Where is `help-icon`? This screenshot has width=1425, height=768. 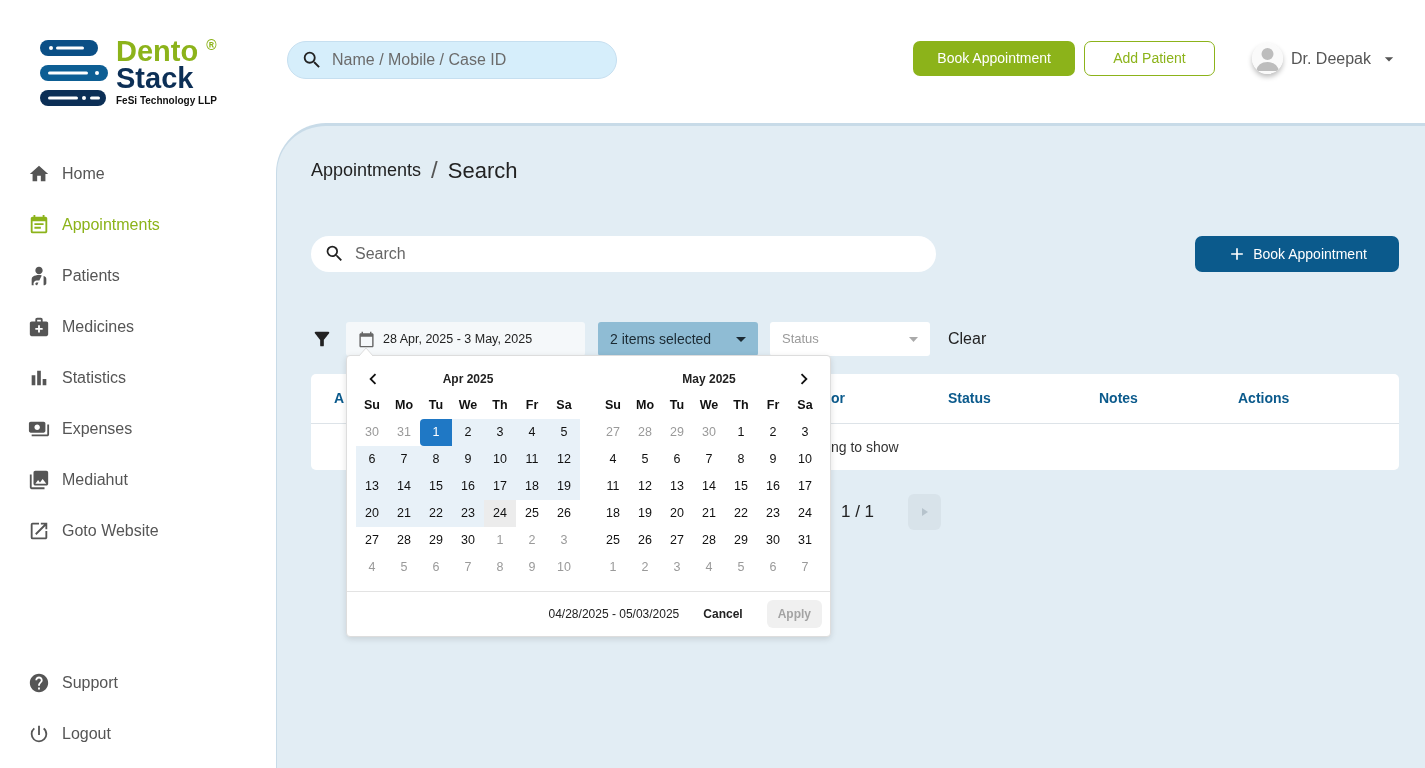 help-icon is located at coordinates (39, 682).